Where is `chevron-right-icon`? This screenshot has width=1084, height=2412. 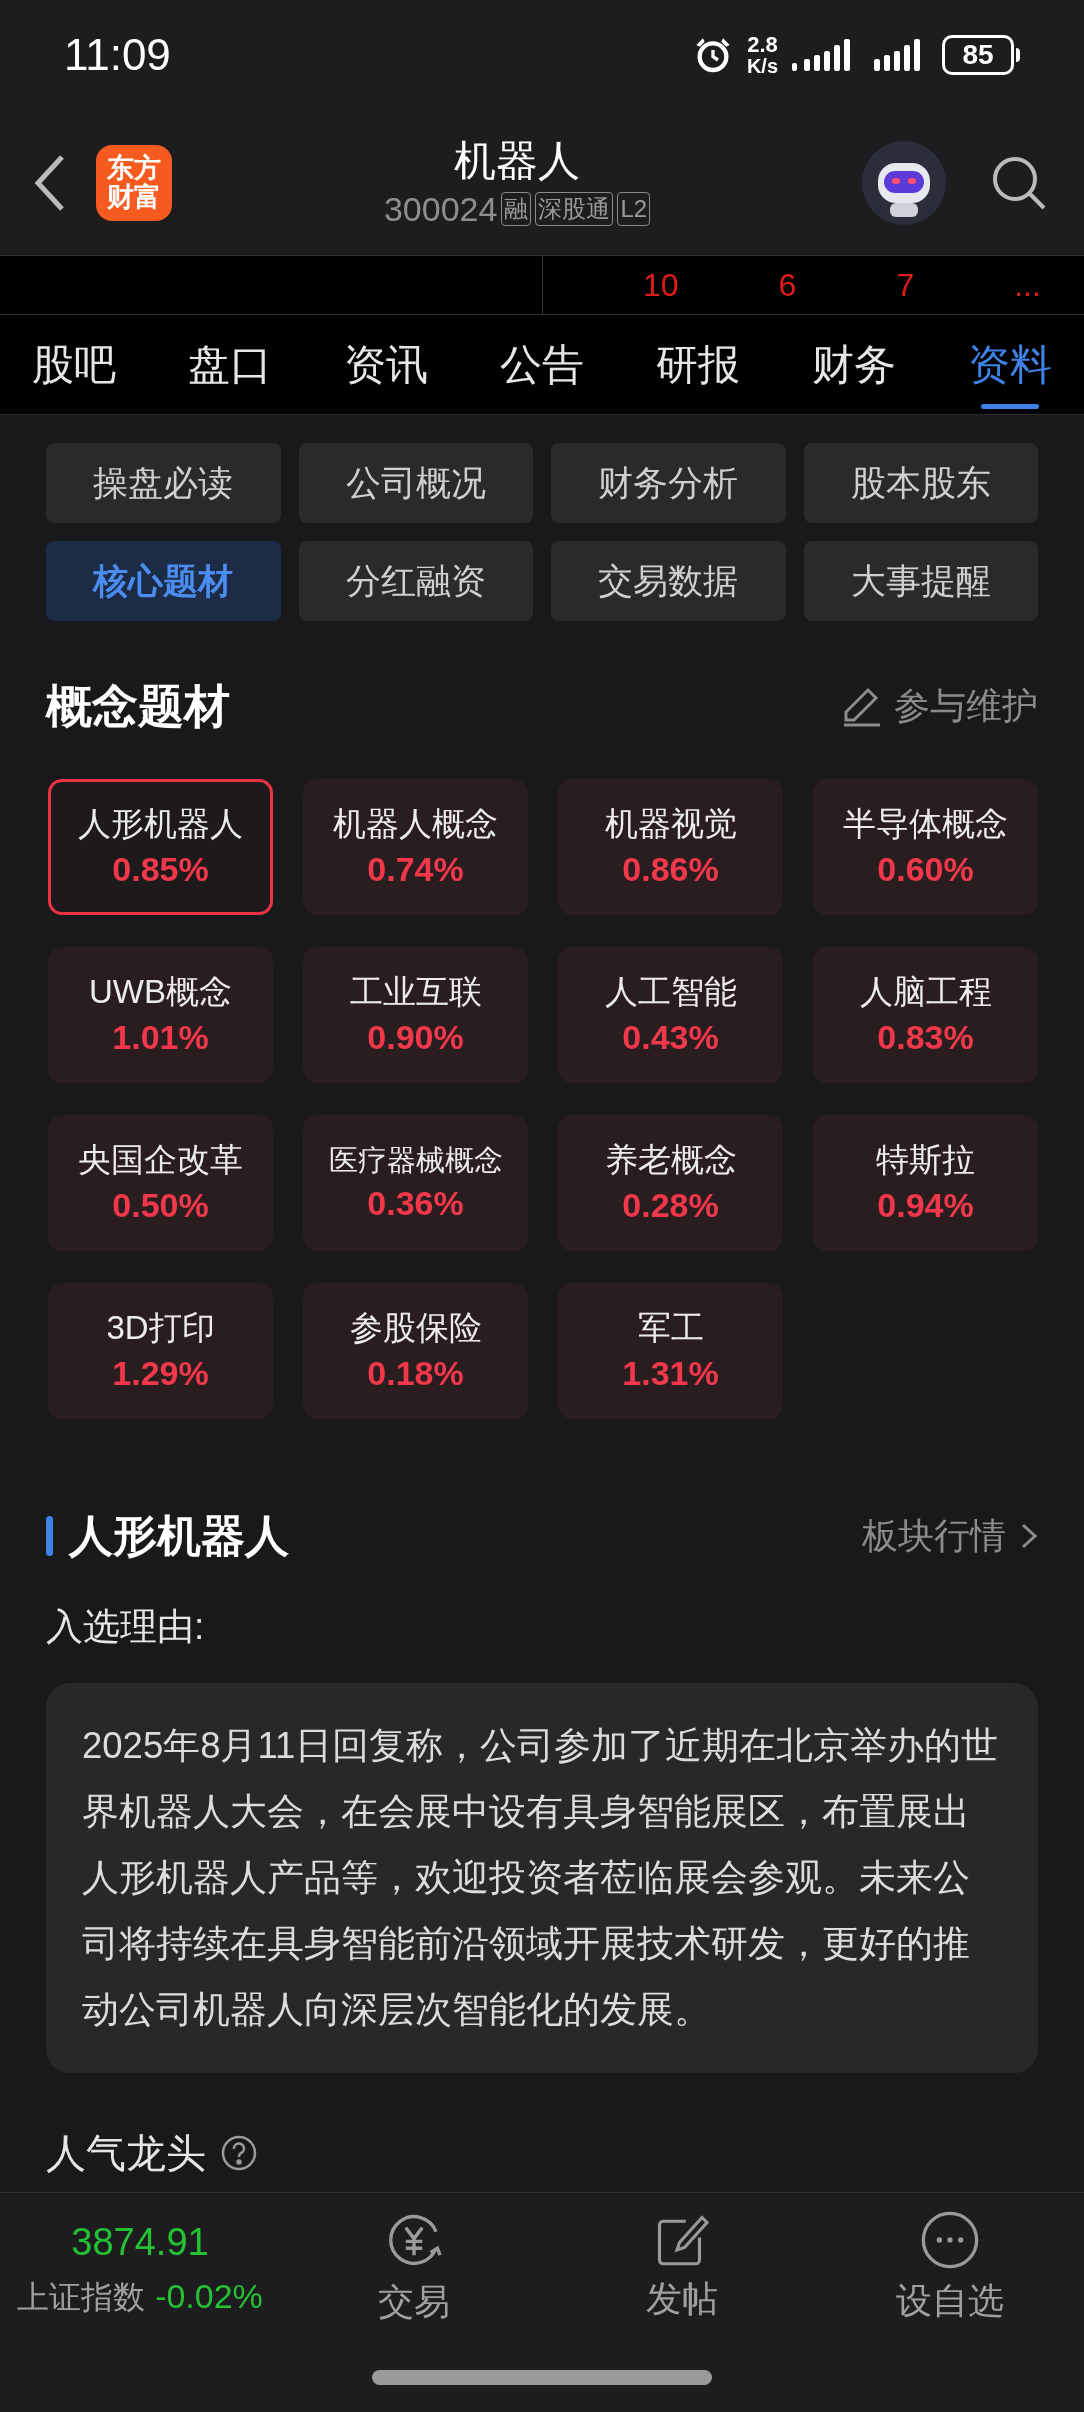 chevron-right-icon is located at coordinates (1029, 1536).